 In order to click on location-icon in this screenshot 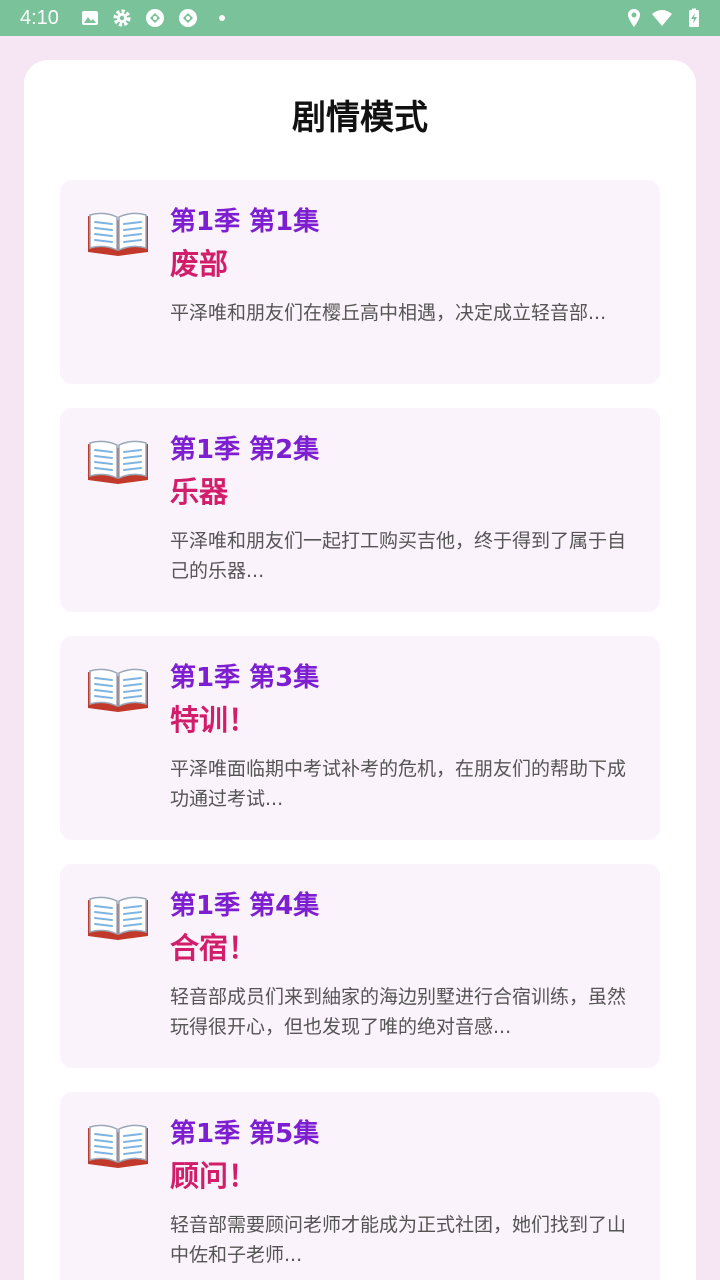, I will do `click(634, 18)`.